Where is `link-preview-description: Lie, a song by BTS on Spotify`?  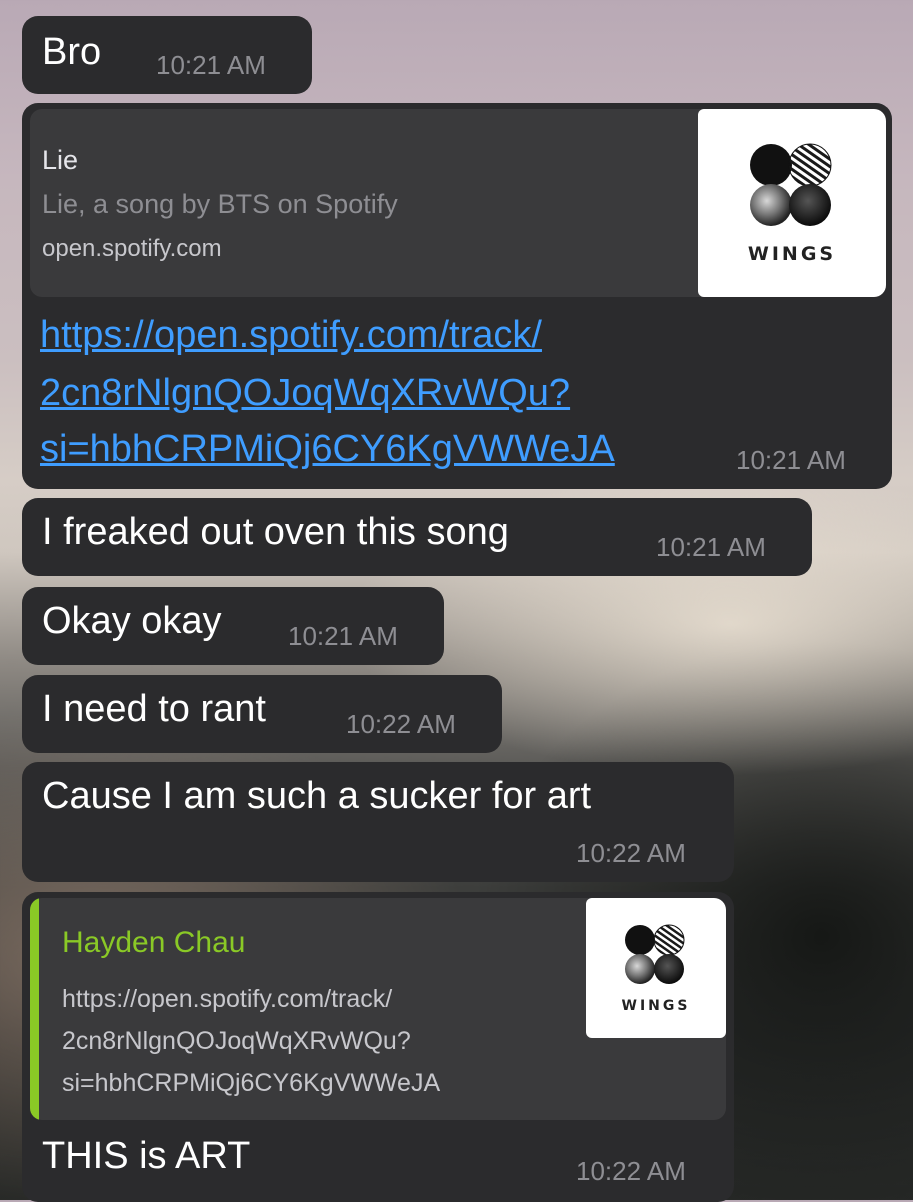
link-preview-description: Lie, a song by BTS on Spotify is located at coordinates (220, 204).